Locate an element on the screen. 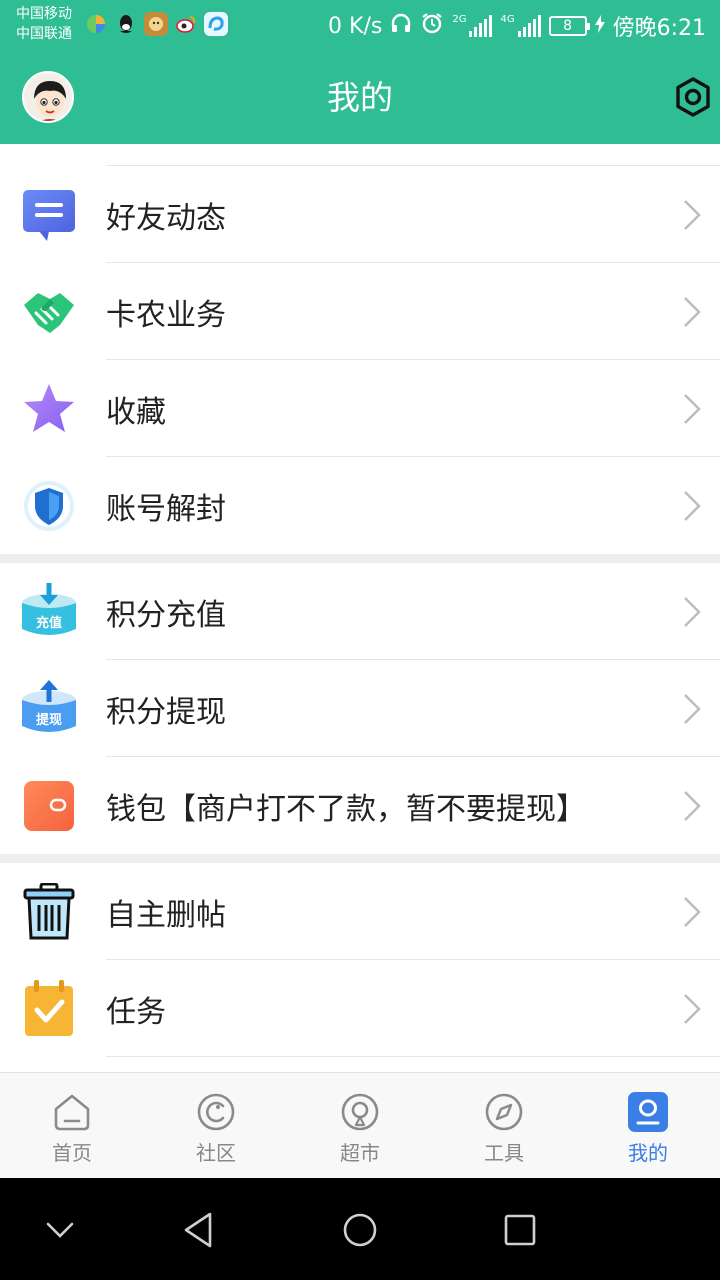 The image size is (720, 1280). app-blue-icon is located at coordinates (216, 24).